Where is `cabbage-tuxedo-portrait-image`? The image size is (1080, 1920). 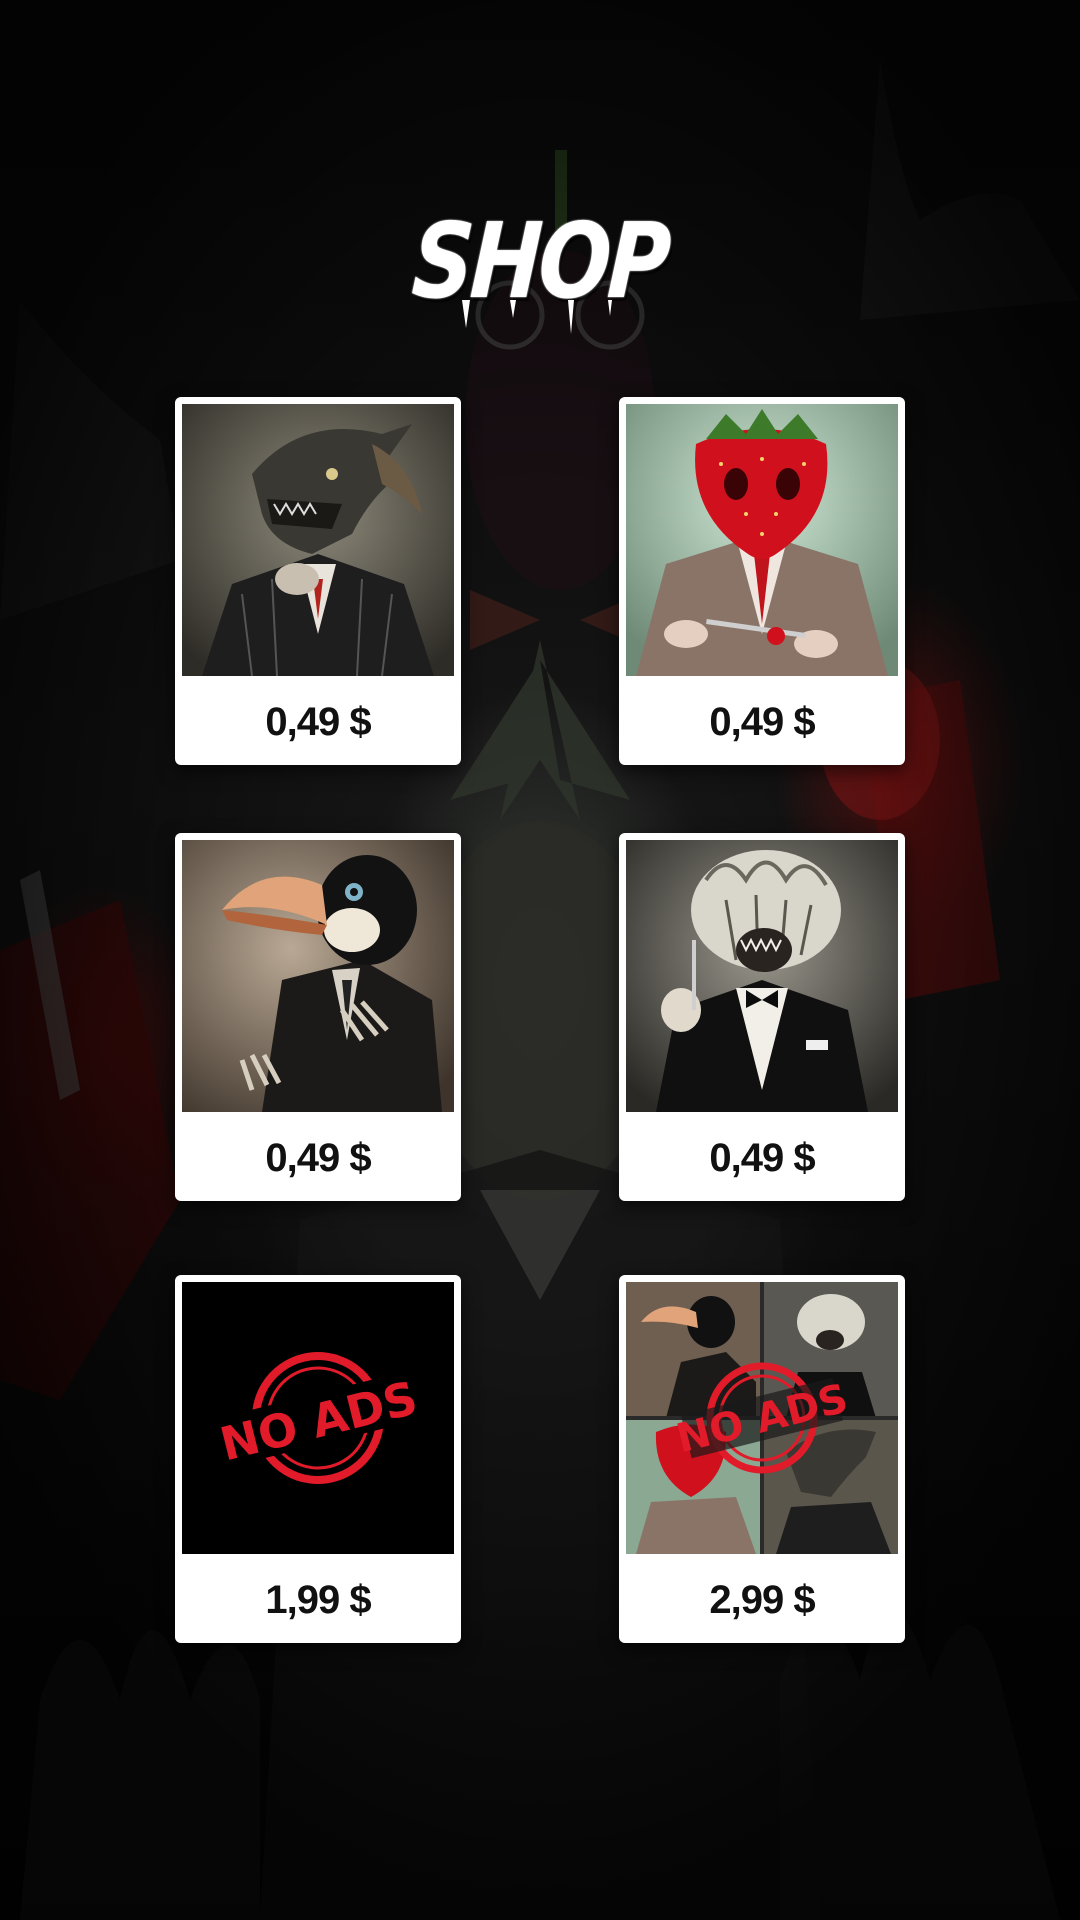
cabbage-tuxedo-portrait-image is located at coordinates (762, 976).